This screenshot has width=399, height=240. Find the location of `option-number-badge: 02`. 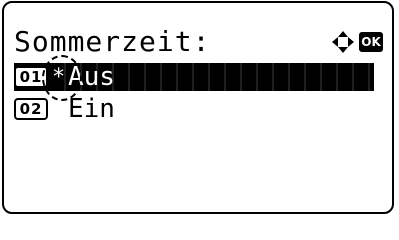

option-number-badge: 02 is located at coordinates (31, 109).